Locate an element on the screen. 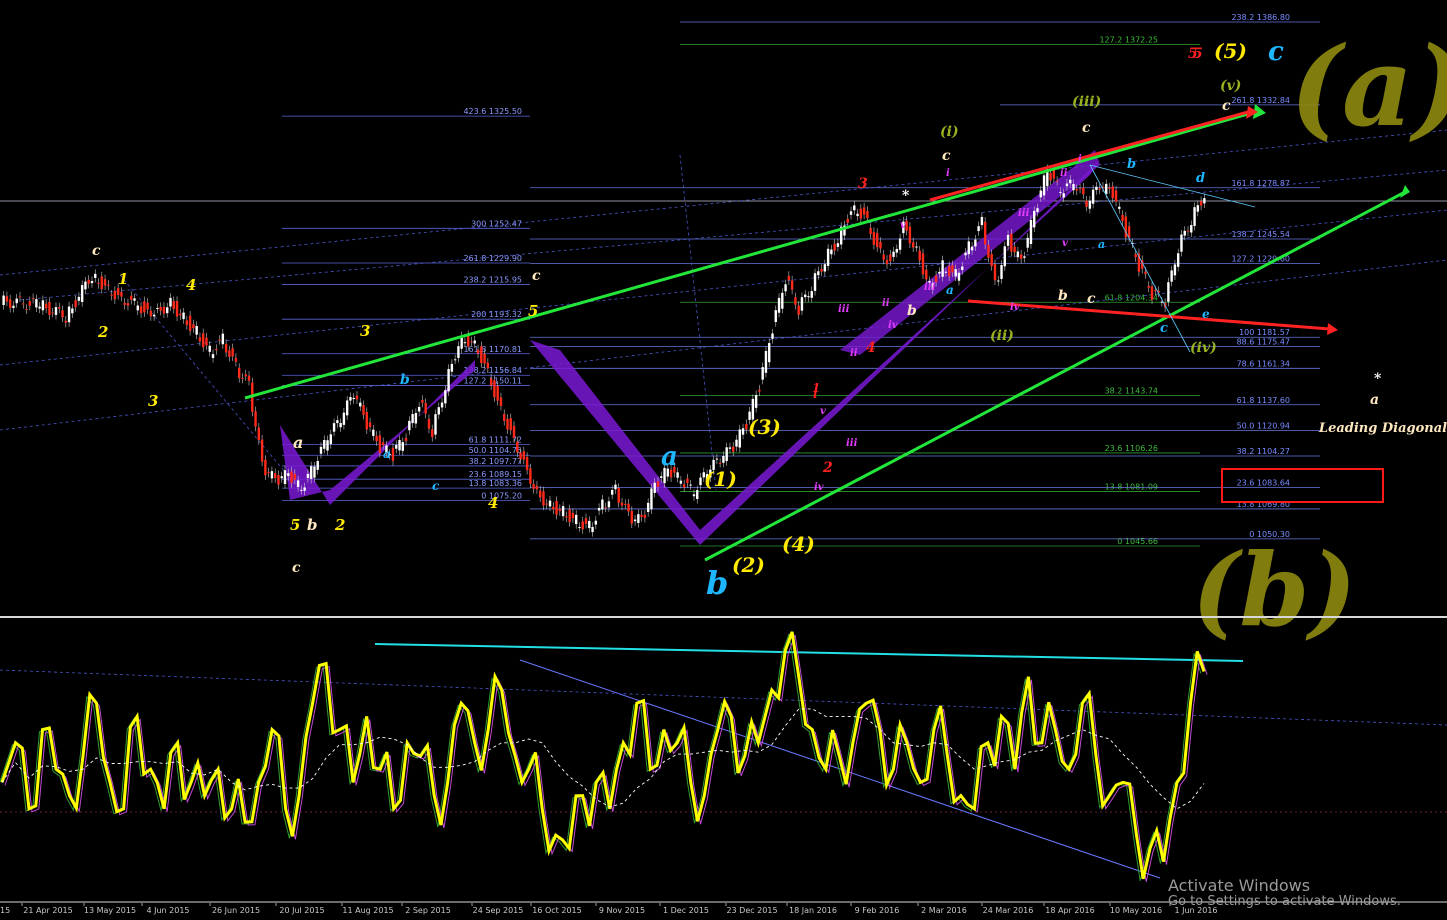  x-tick-label: 24 Sep 2015 is located at coordinates (498, 910).